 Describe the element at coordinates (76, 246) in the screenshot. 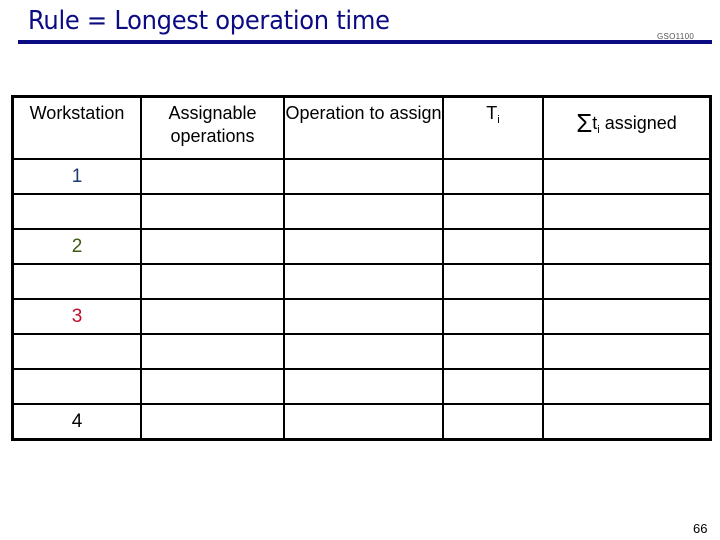

I see `cell-workstation: 2` at that location.